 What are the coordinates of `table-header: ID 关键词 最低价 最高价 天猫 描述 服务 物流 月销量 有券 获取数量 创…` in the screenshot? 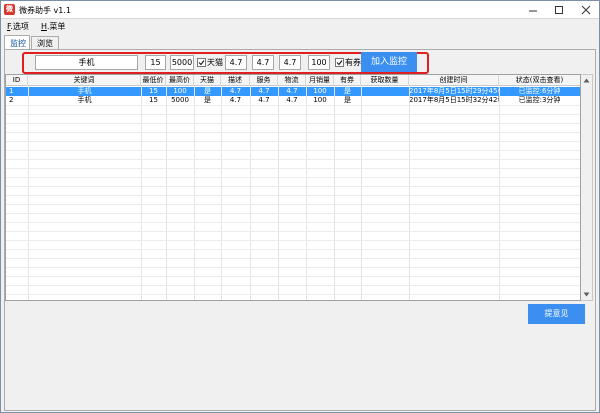 It's located at (293, 80).